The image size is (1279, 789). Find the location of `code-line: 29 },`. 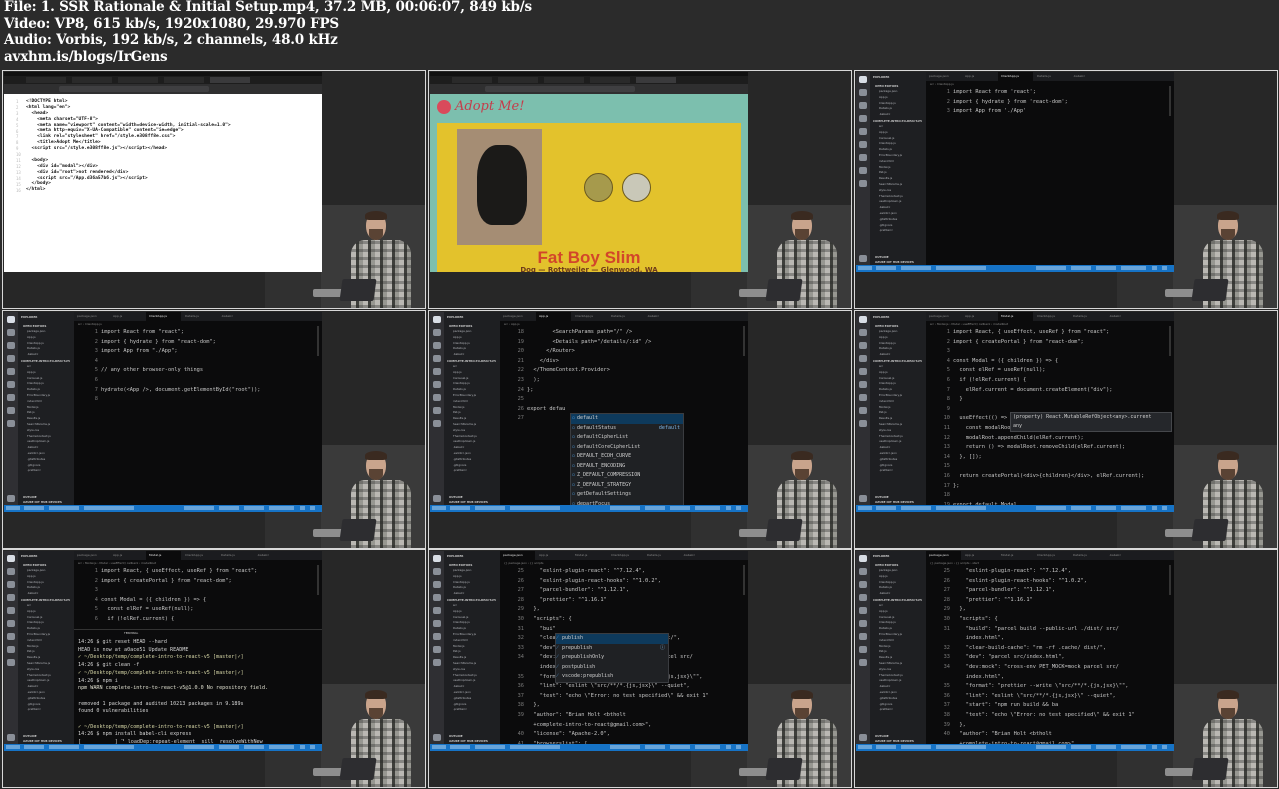

code-line: 29 }, is located at coordinates (1050, 610).